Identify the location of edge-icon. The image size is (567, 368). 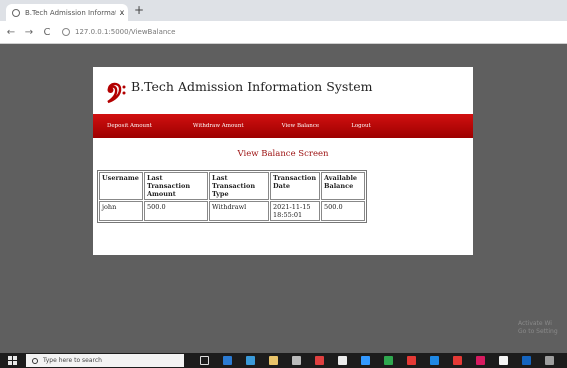
(227, 360).